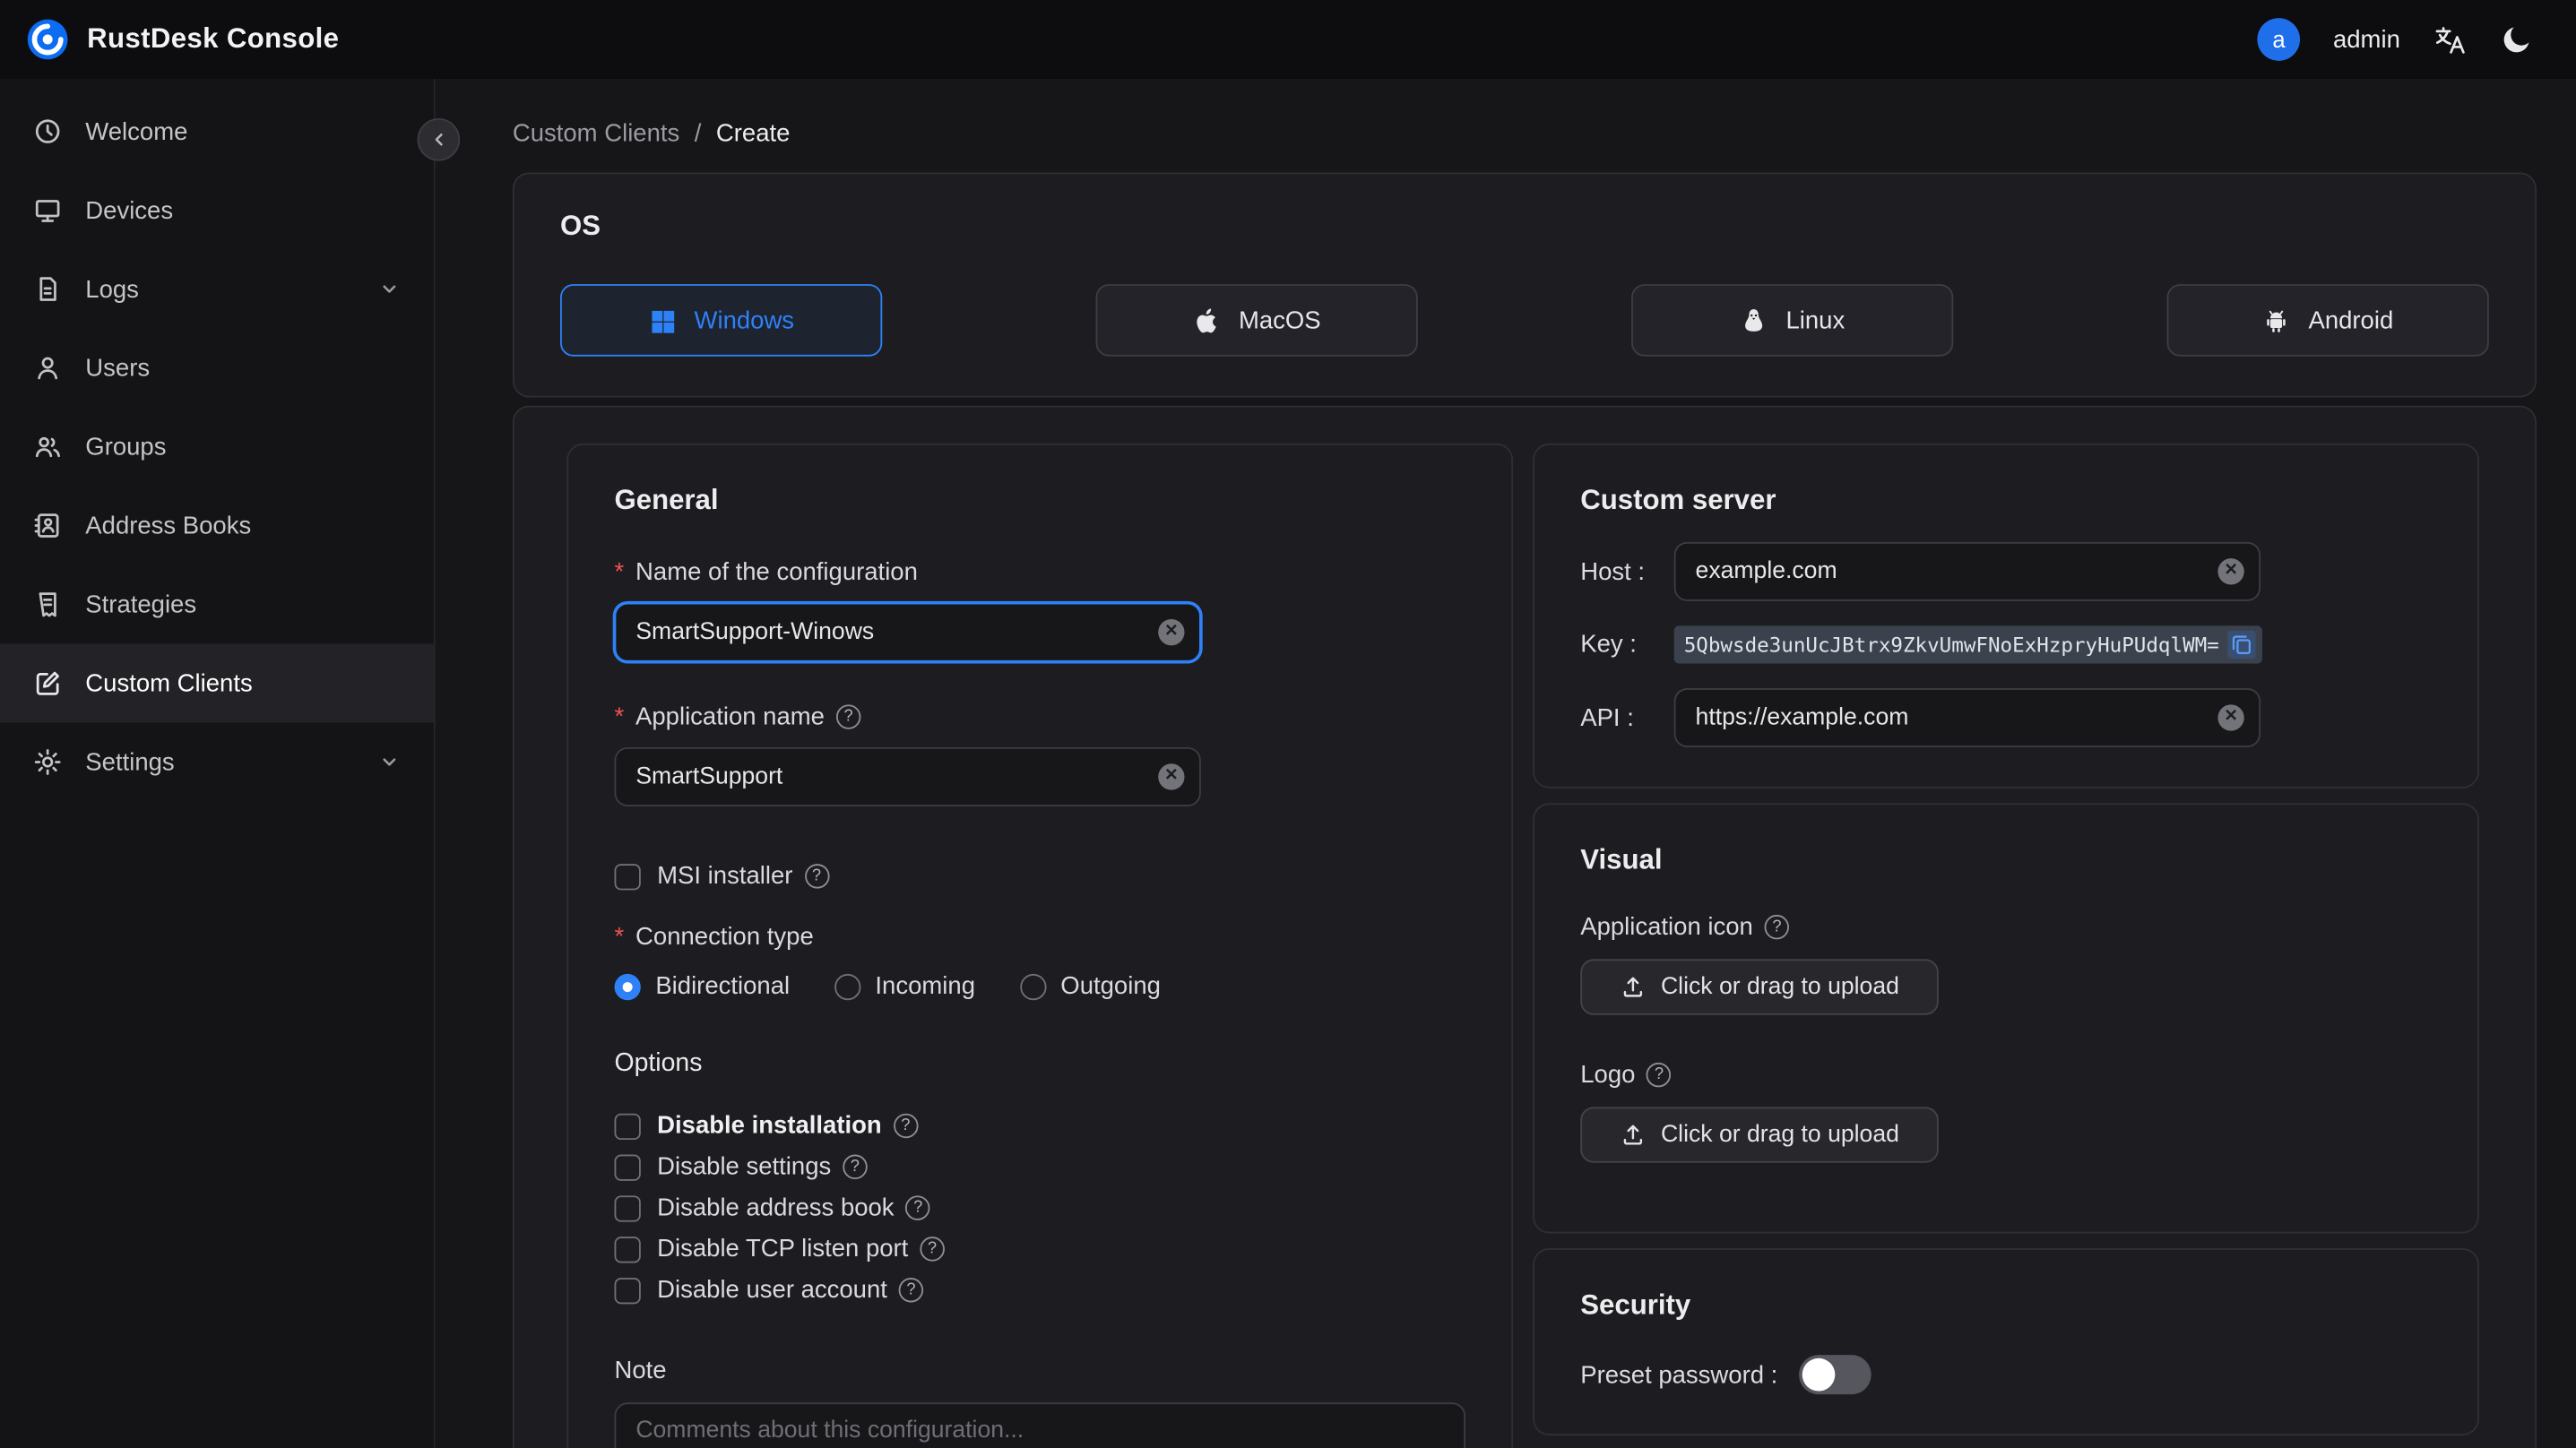  What do you see at coordinates (126, 447) in the screenshot?
I see `sidebar-item-label: Groups` at bounding box center [126, 447].